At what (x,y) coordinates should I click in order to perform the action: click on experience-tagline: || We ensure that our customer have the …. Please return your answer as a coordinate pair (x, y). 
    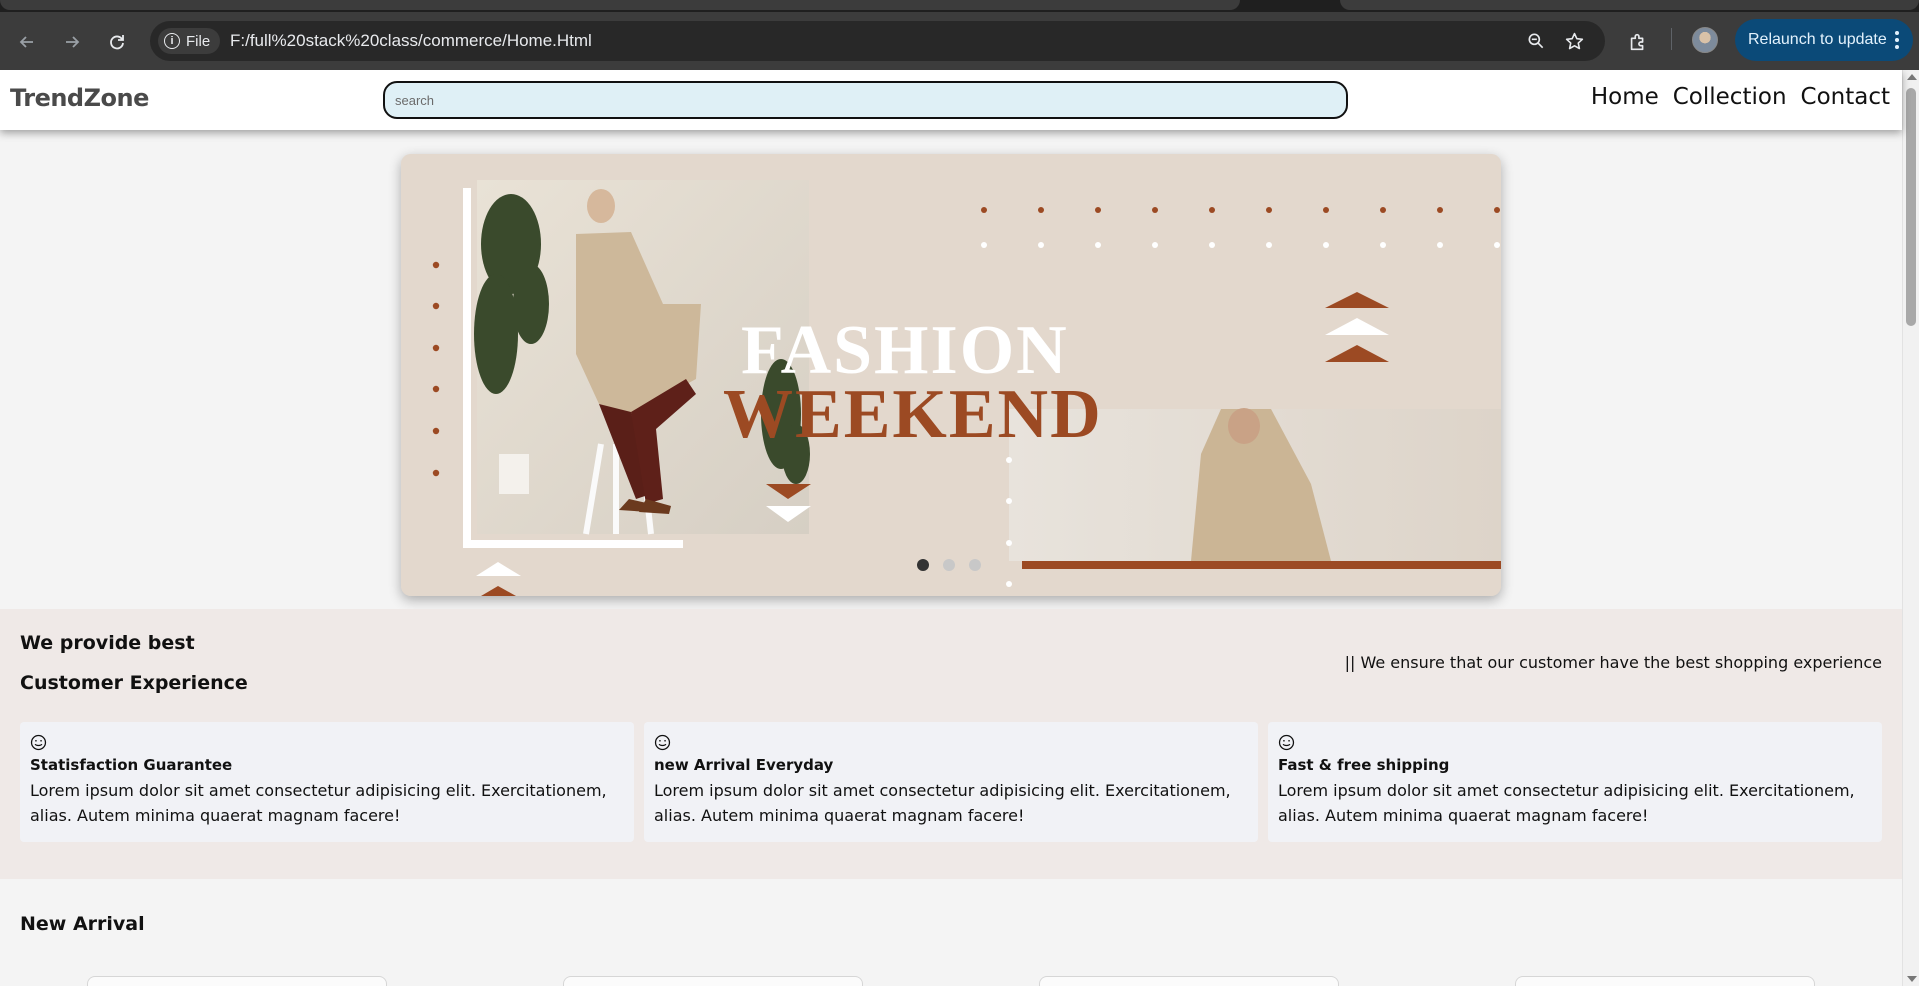
    Looking at the image, I should click on (1613, 662).